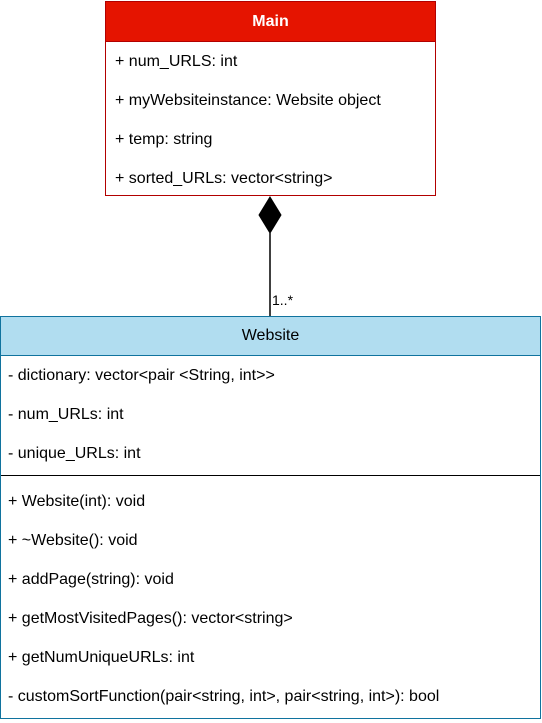 The image size is (542, 723). Describe the element at coordinates (150, 618) in the screenshot. I see `website-method: + getMostVisitedPages(): vector<string>` at that location.